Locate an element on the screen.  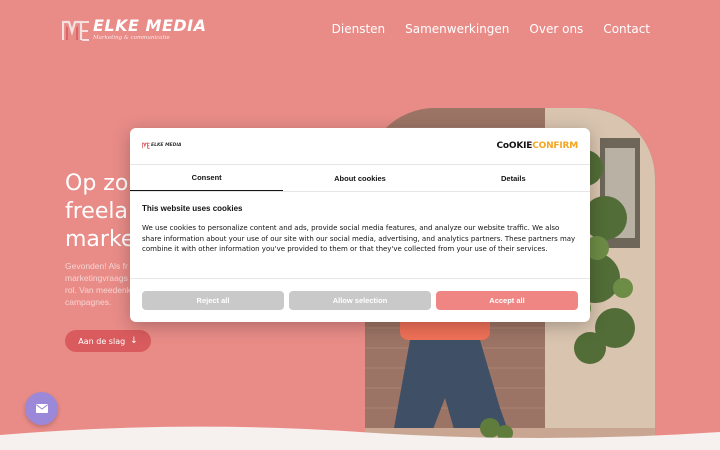
tab-consent: Consent is located at coordinates (207, 178).